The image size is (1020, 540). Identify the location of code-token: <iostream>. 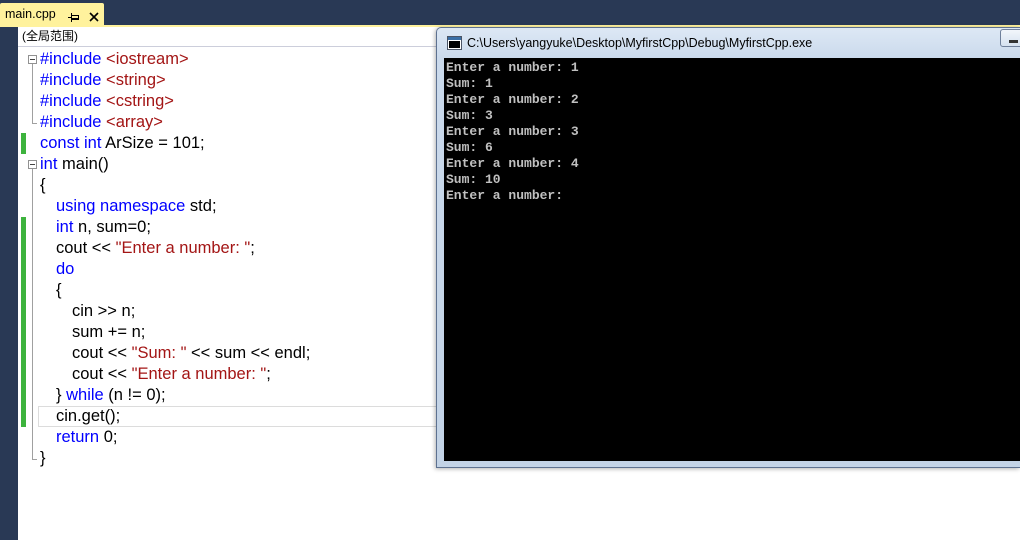
(145, 59).